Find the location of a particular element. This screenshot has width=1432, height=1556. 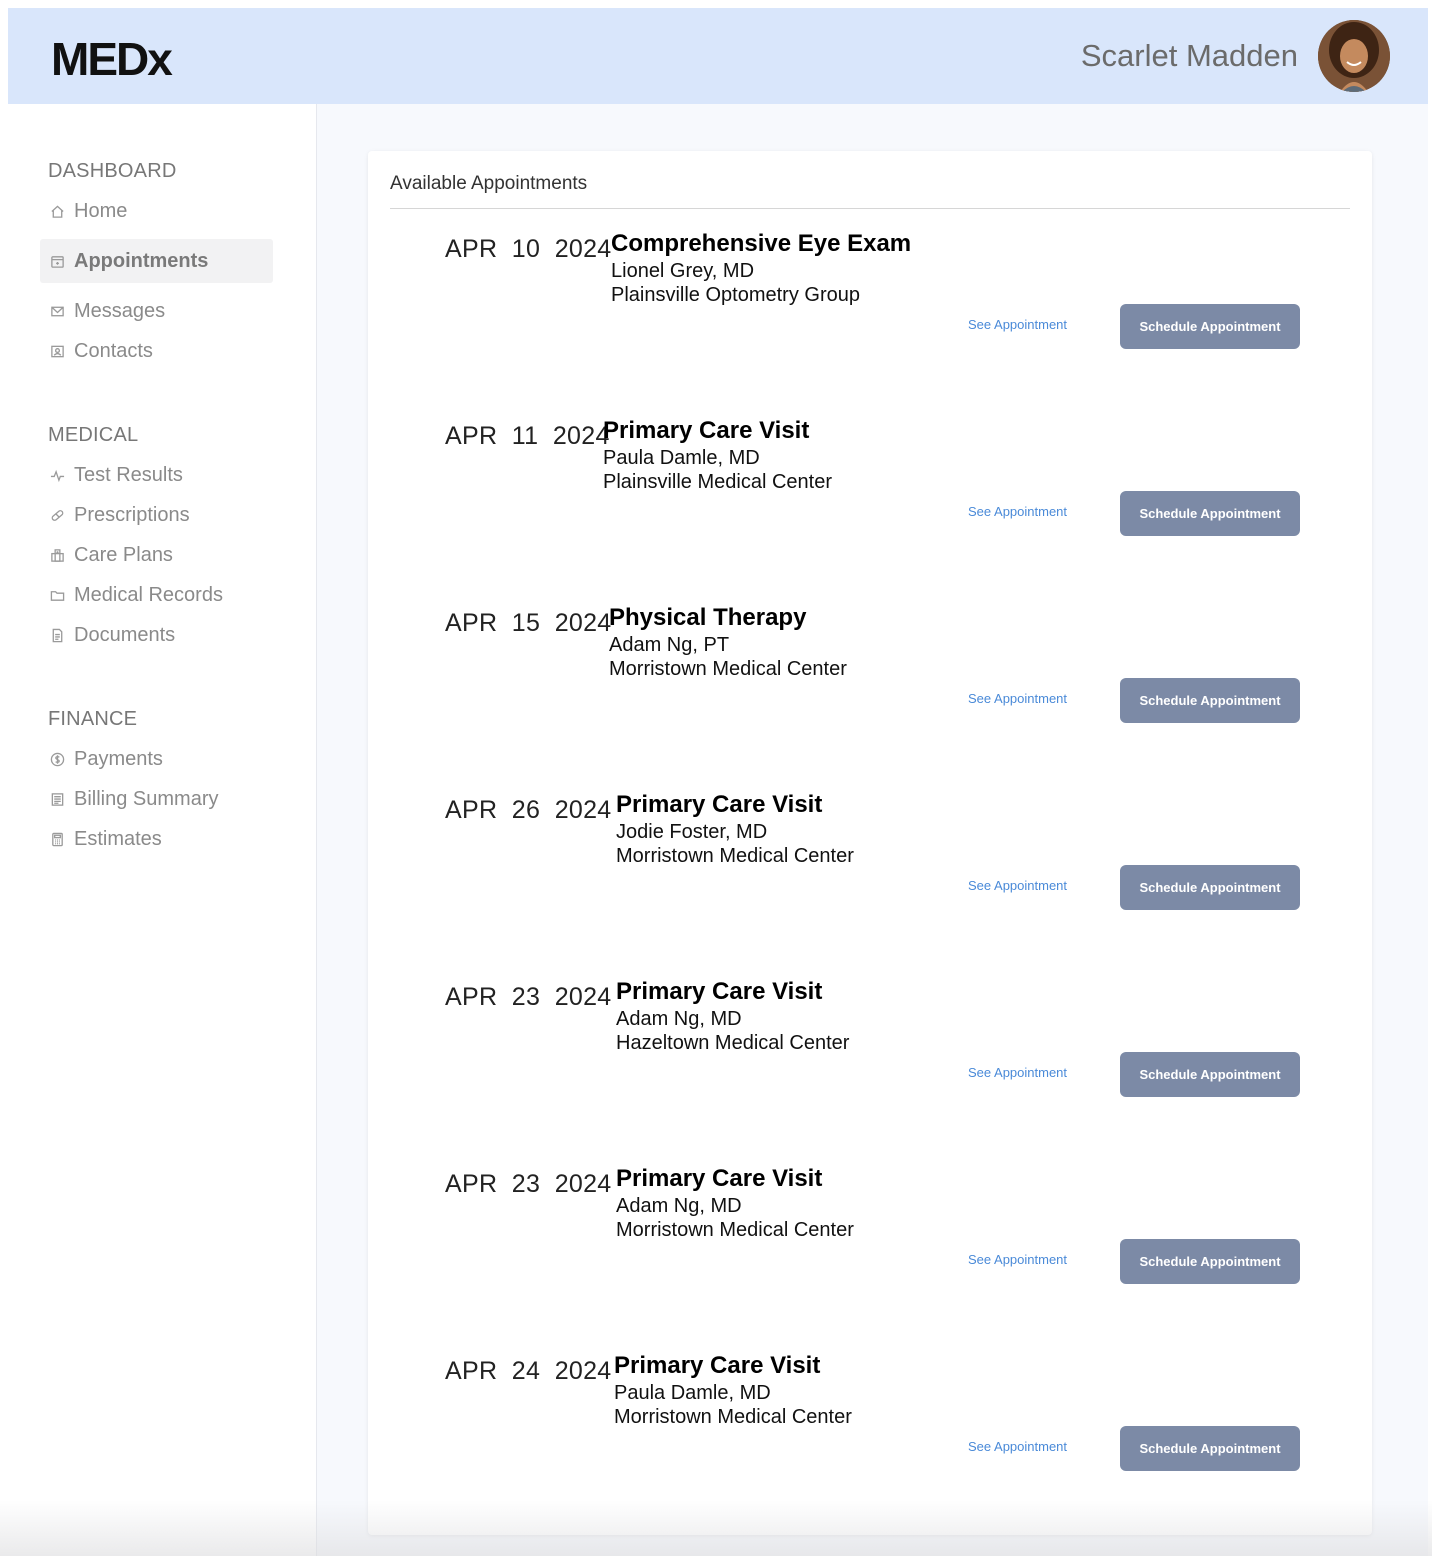

appointment-date: APR 24 2024 is located at coordinates (528, 1371).